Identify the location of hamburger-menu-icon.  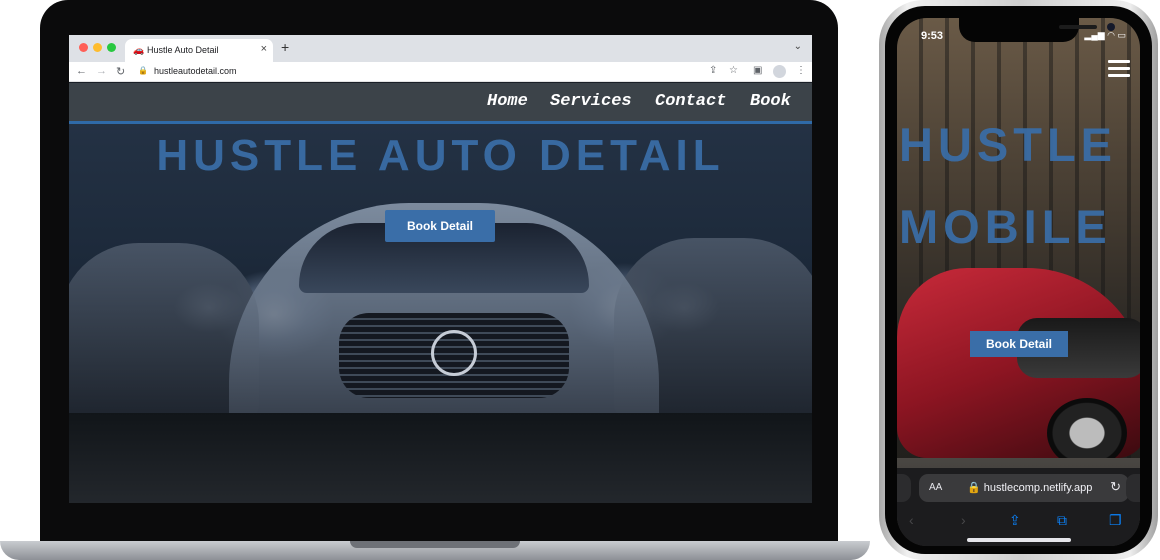
(1119, 69).